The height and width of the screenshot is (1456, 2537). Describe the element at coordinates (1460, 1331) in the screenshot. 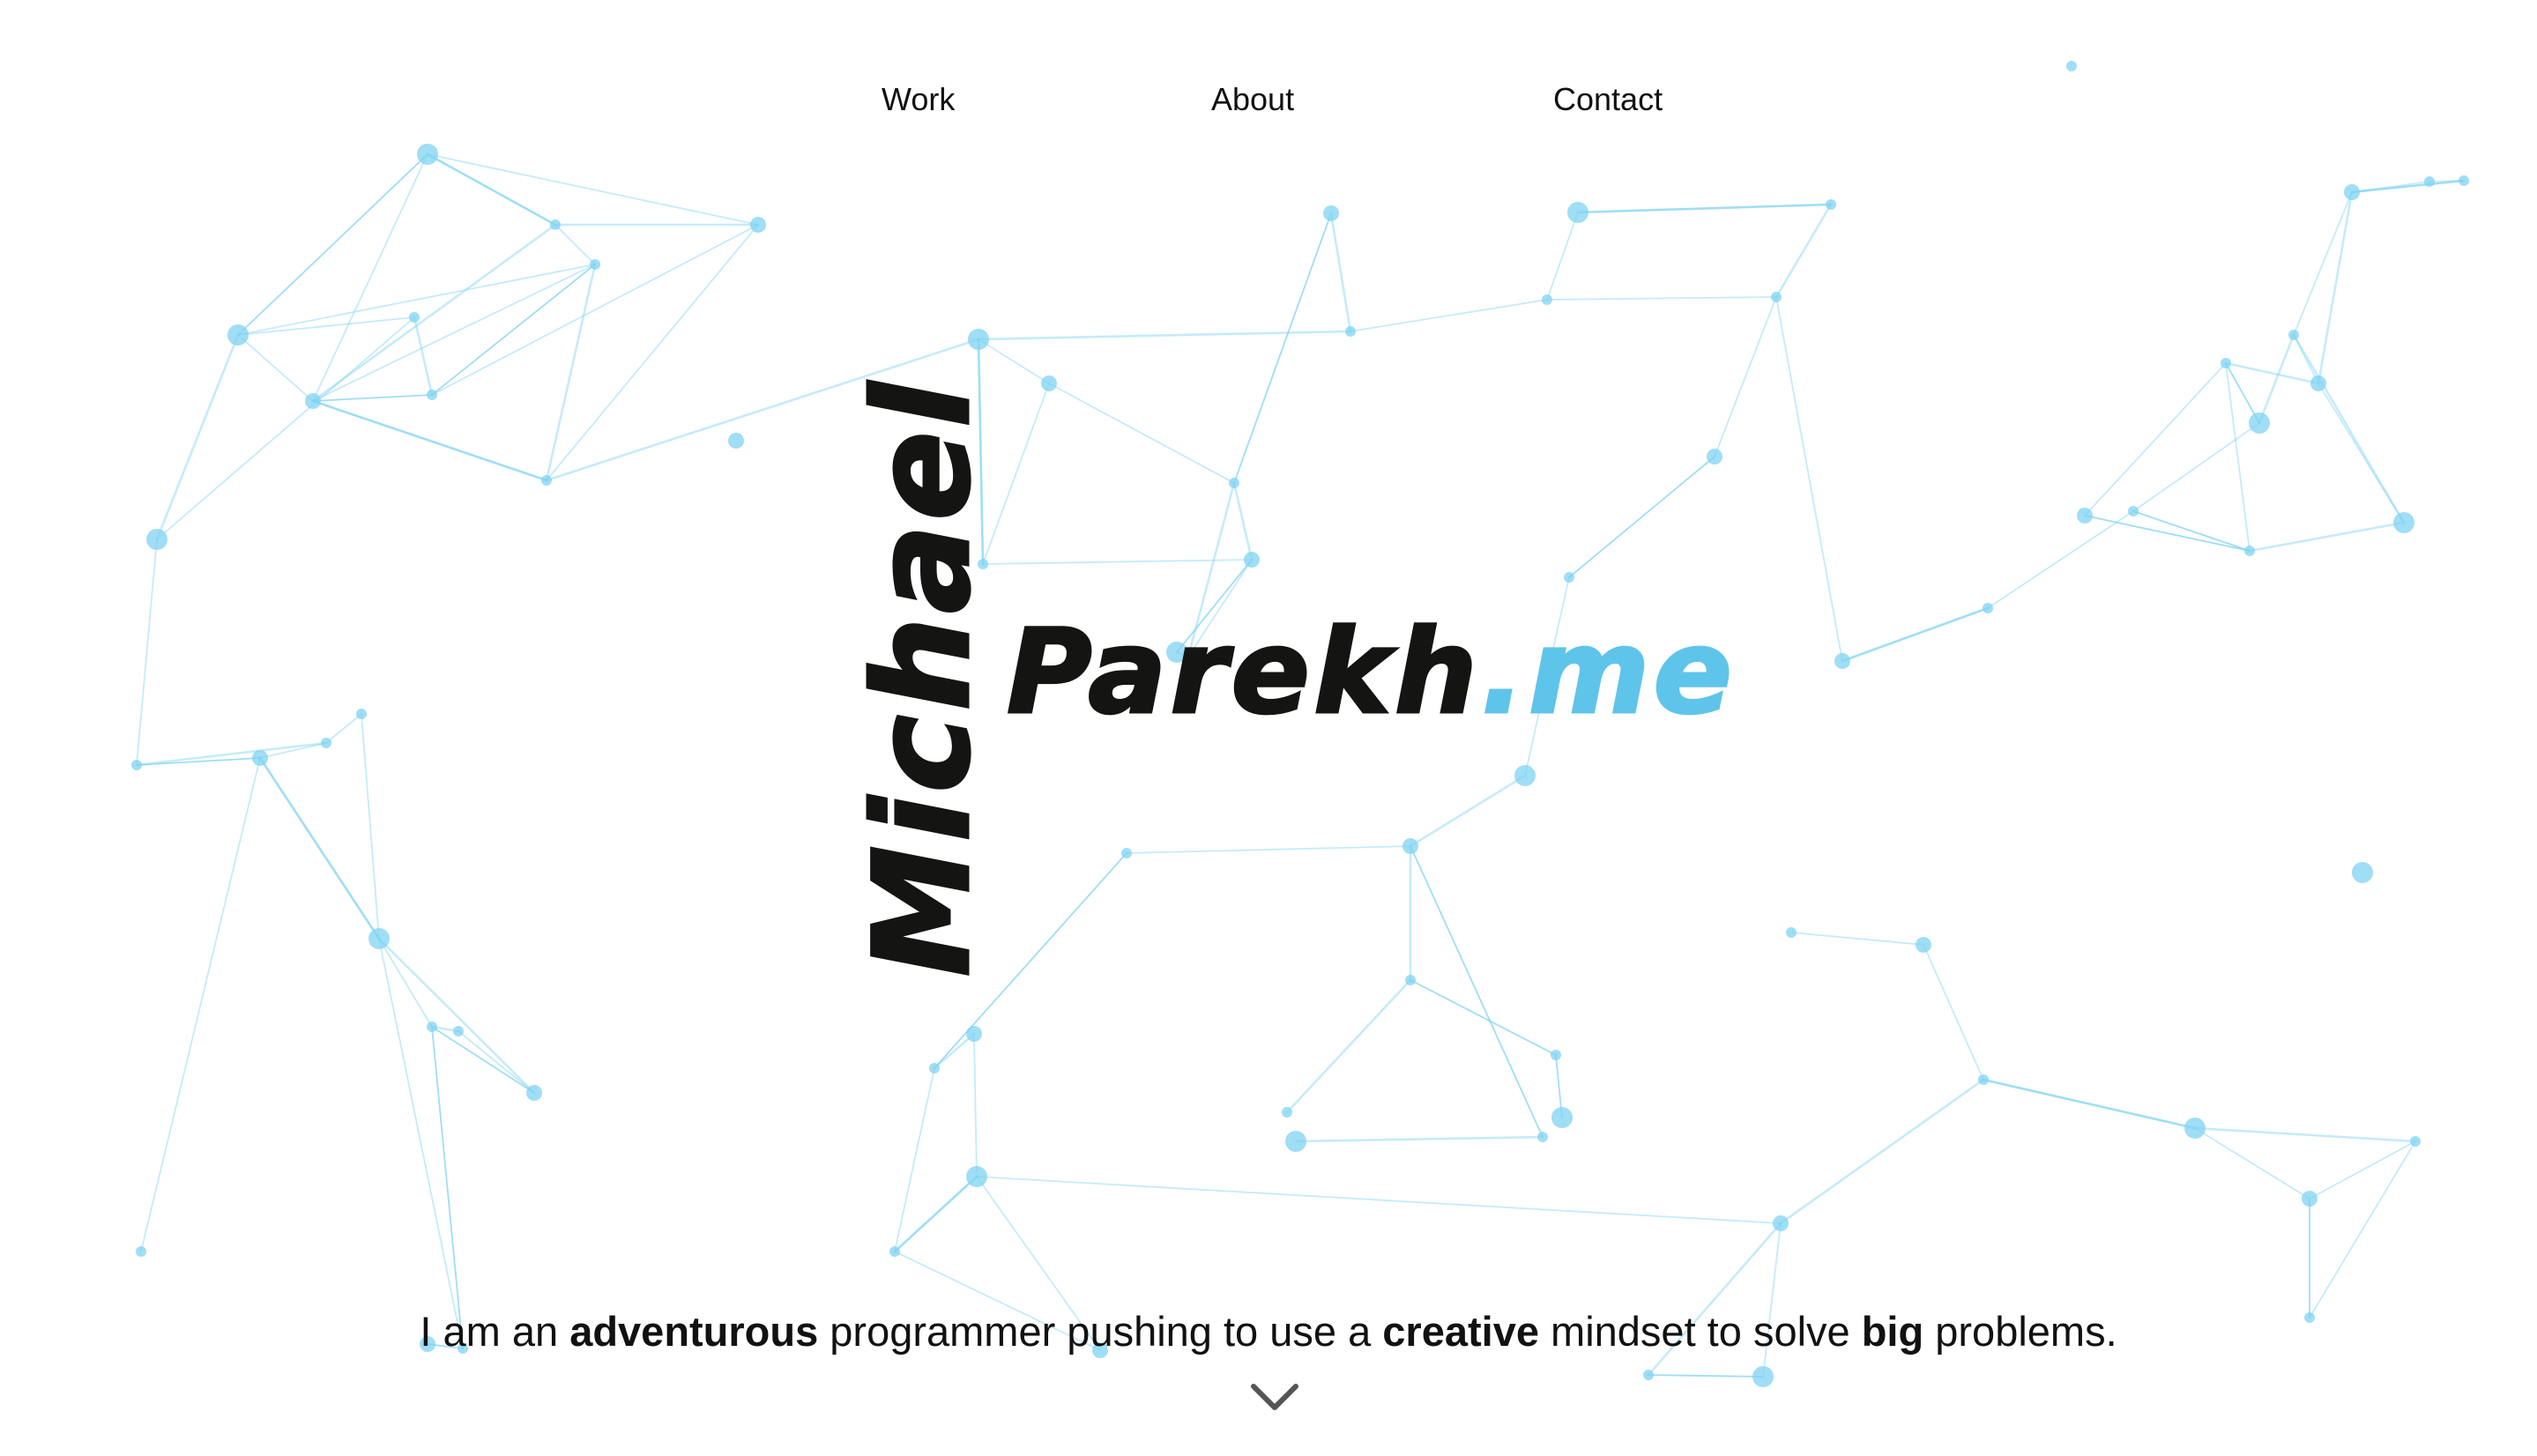

I see `tagline-emphasis: creative` at that location.